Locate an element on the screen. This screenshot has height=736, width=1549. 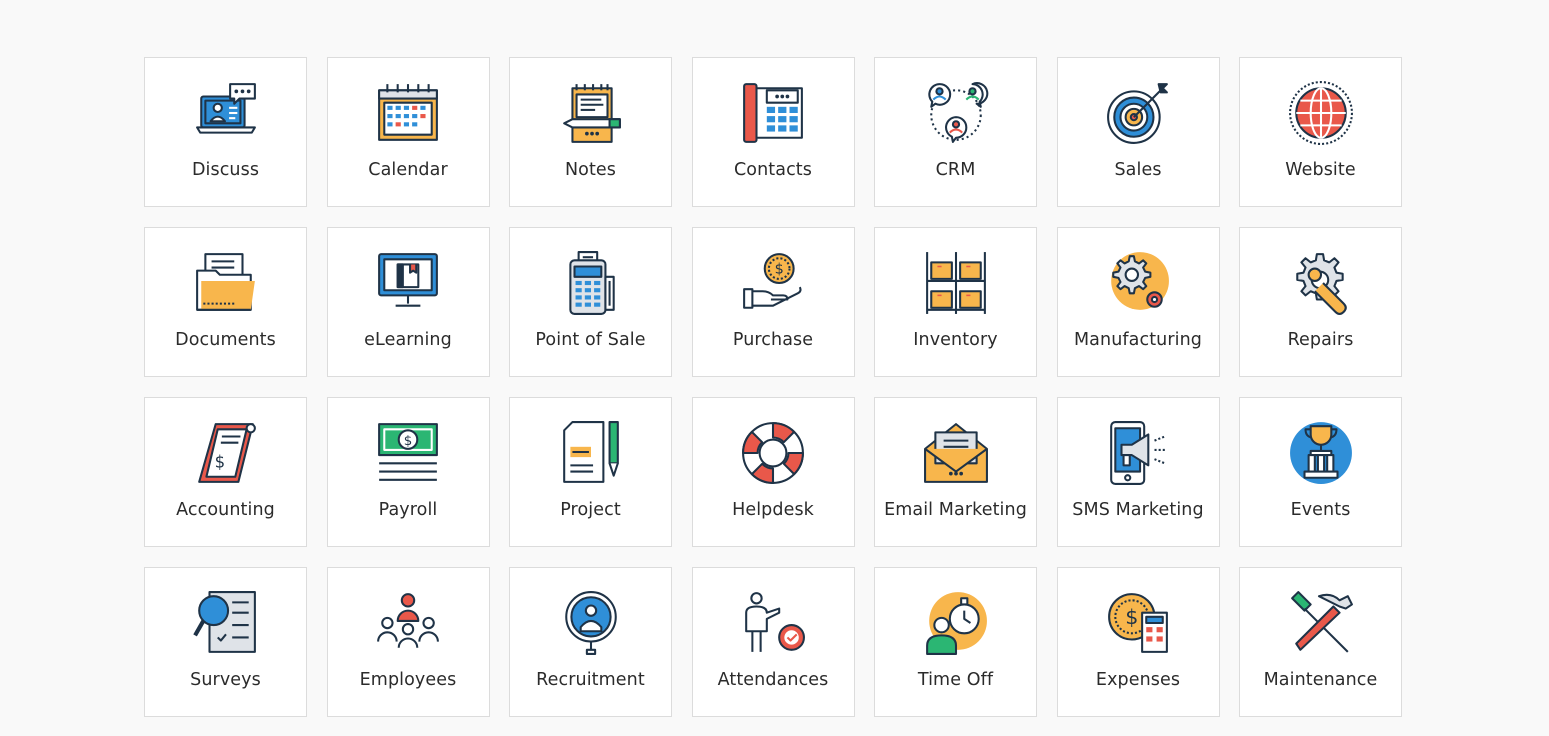
recruitment-icon is located at coordinates (591, 623).